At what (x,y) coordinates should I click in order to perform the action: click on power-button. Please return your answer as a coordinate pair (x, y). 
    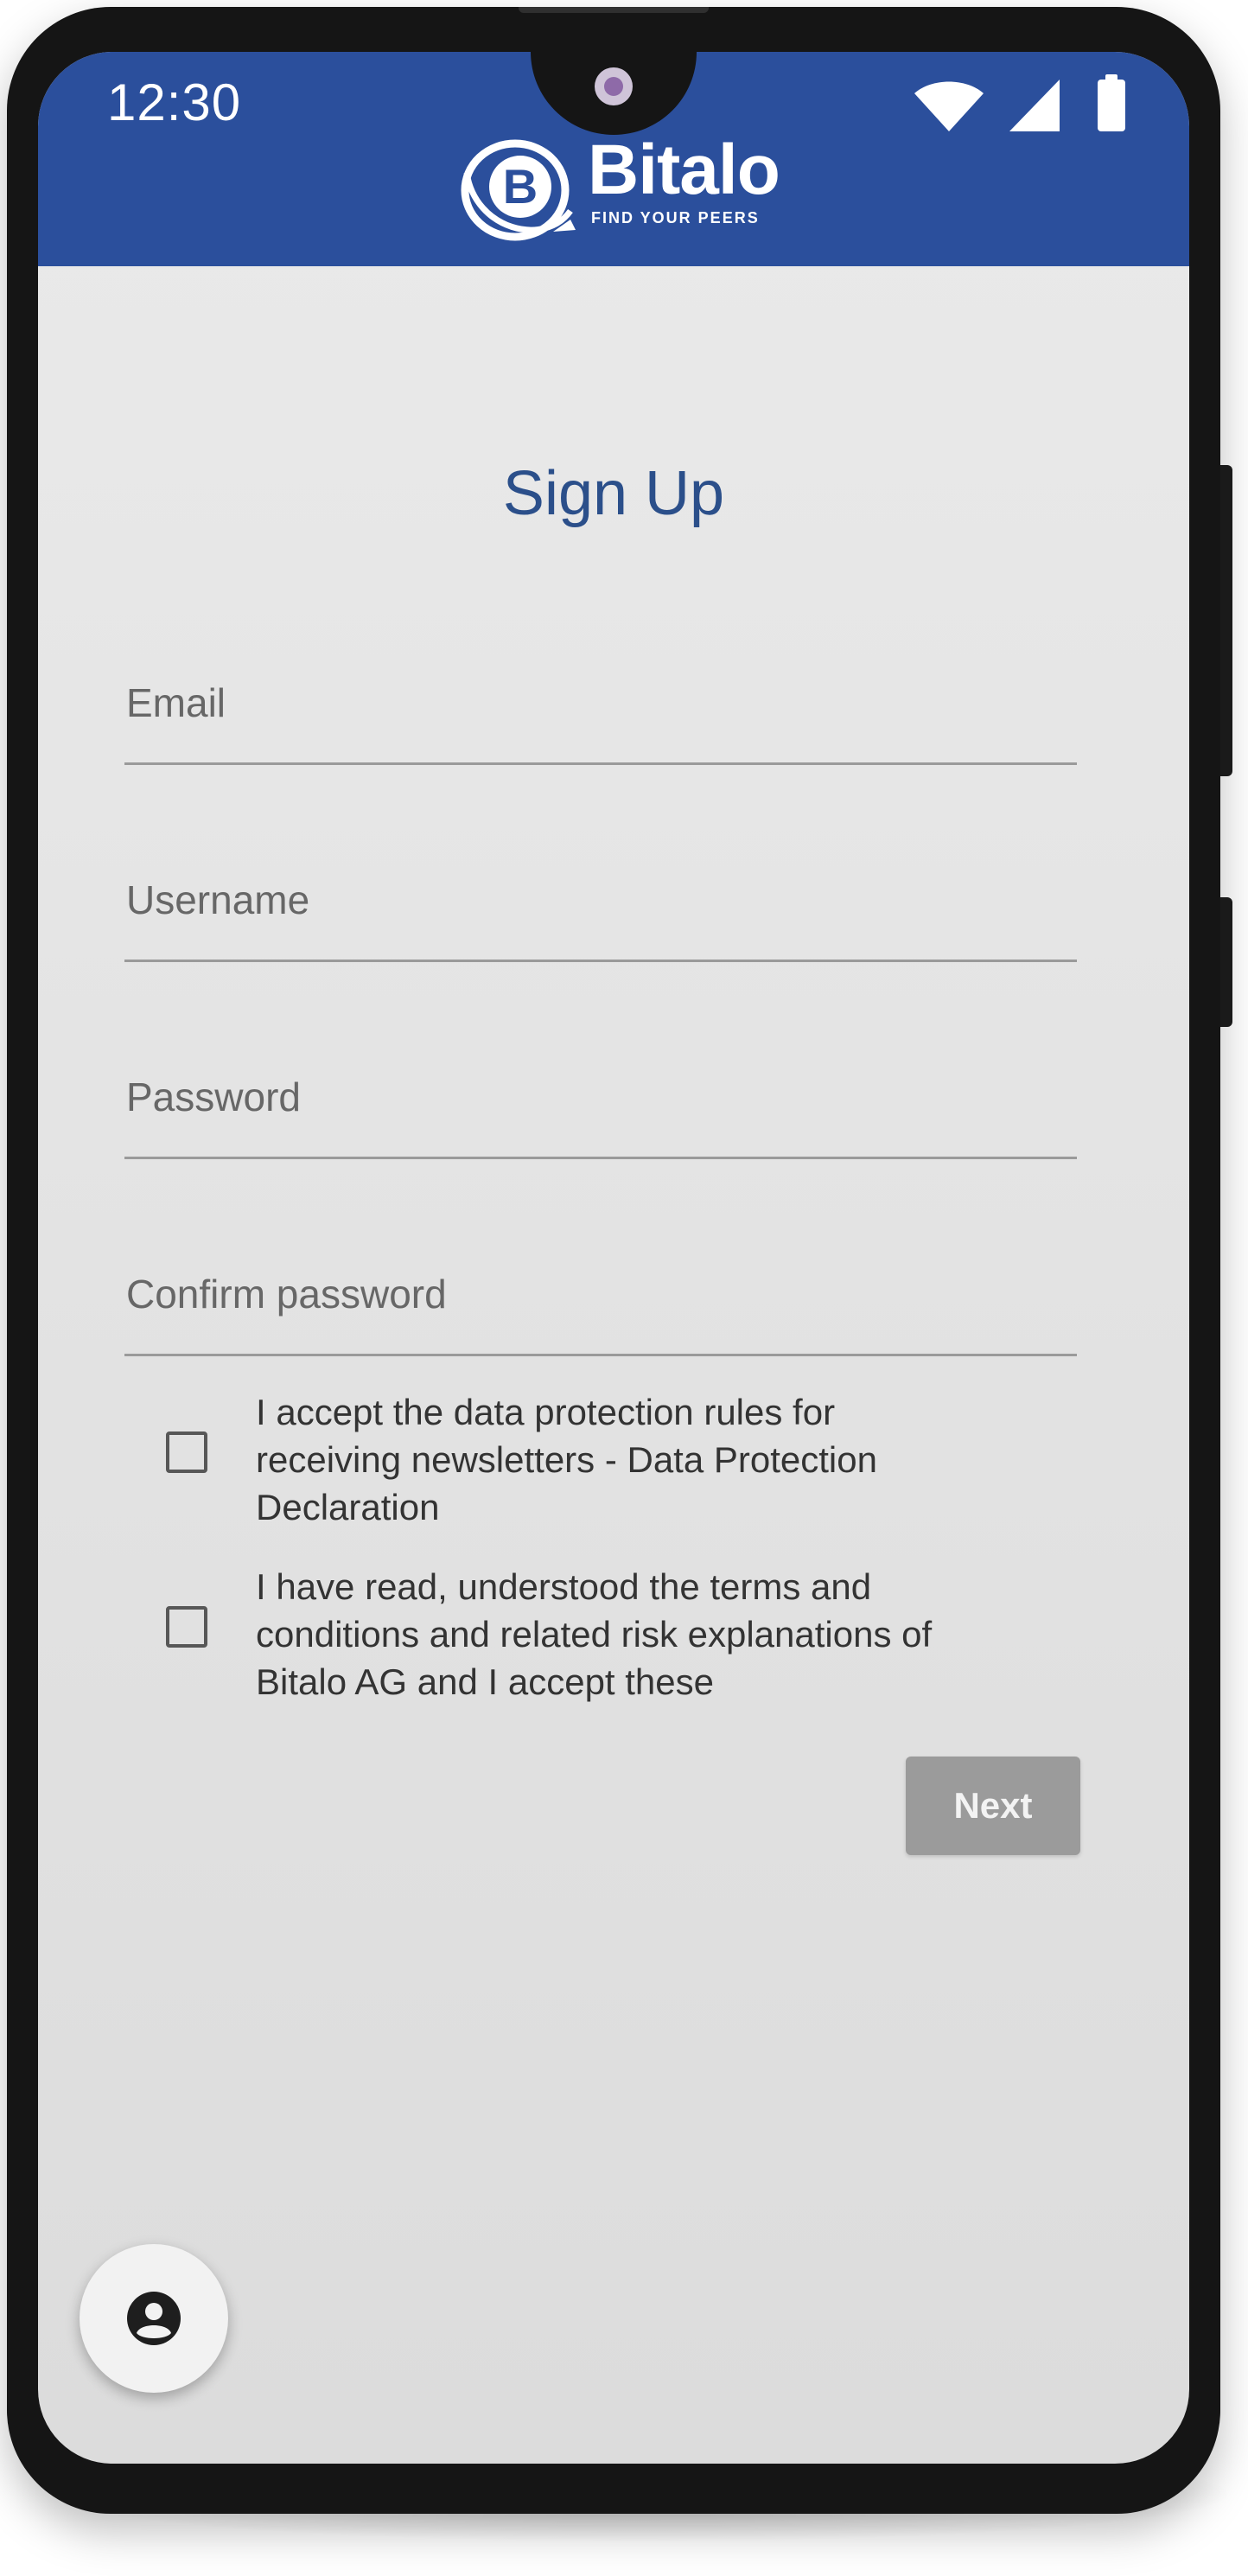
    Looking at the image, I should click on (1226, 962).